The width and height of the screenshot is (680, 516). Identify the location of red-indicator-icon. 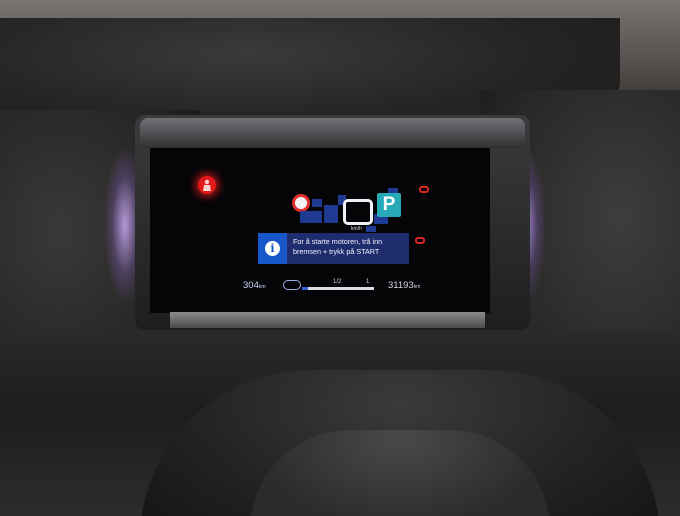
(424, 189).